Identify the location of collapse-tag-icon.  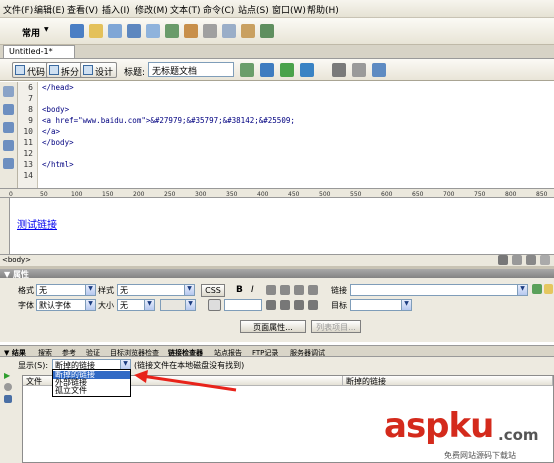
(8, 109).